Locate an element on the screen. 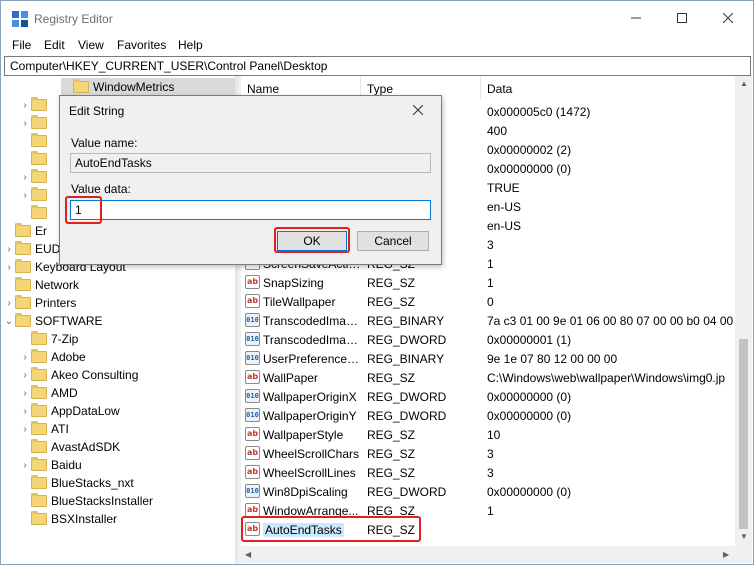 The width and height of the screenshot is (754, 565). menu-file: File is located at coordinates (21, 45).